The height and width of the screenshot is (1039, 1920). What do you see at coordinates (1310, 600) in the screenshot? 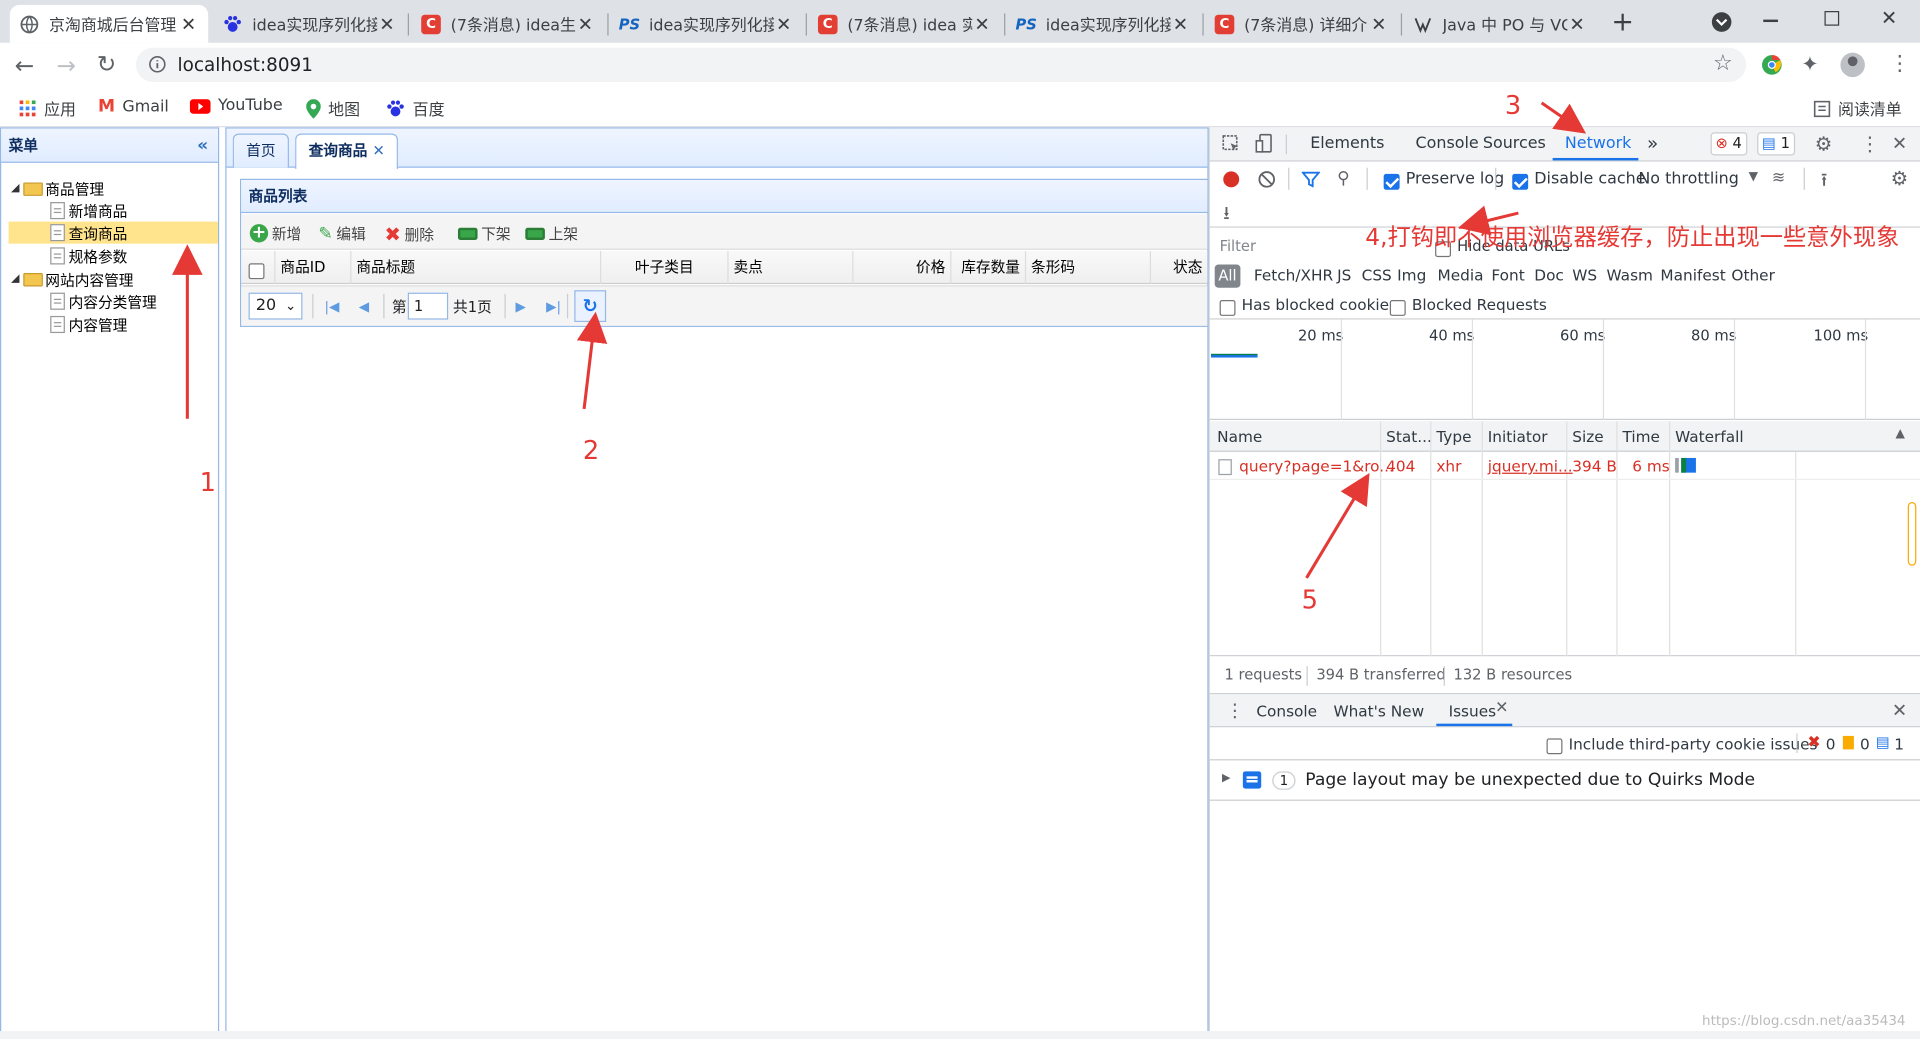
I see `annotation-label-5: 5` at bounding box center [1310, 600].